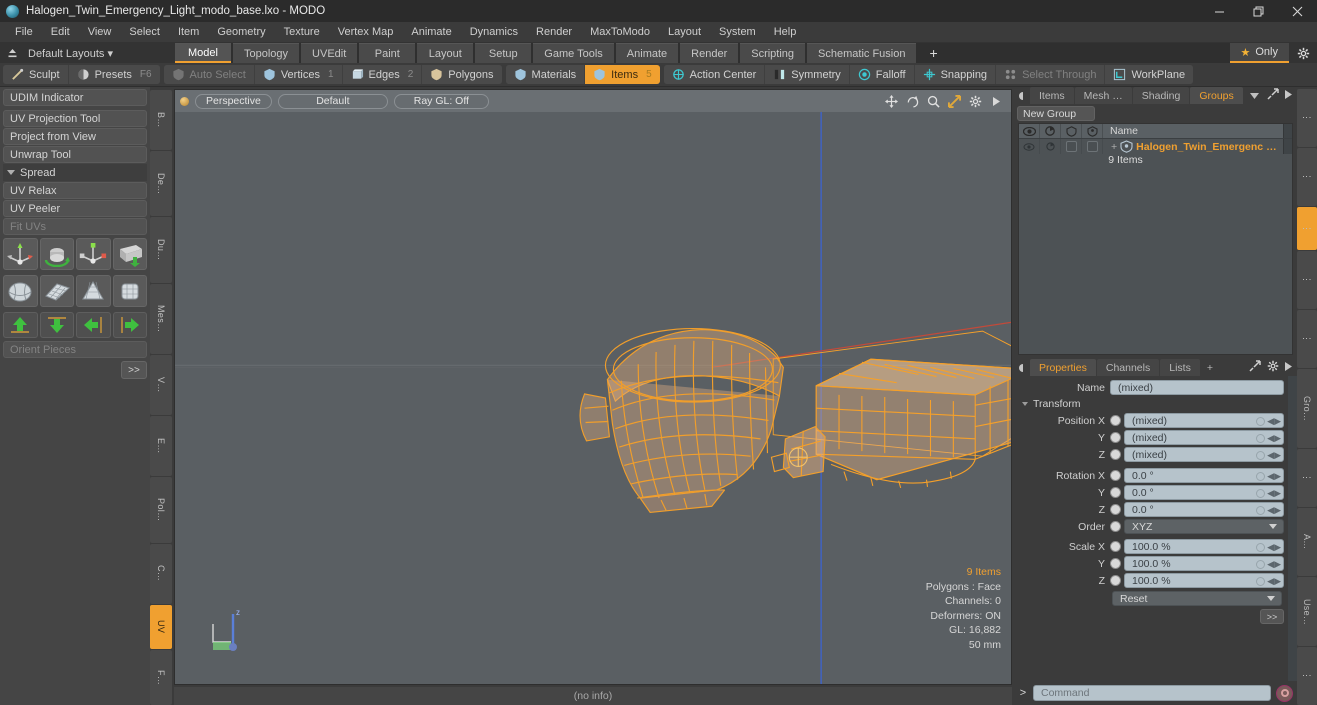  Describe the element at coordinates (129, 291) in the screenshot. I see `uv-cube-icon` at that location.